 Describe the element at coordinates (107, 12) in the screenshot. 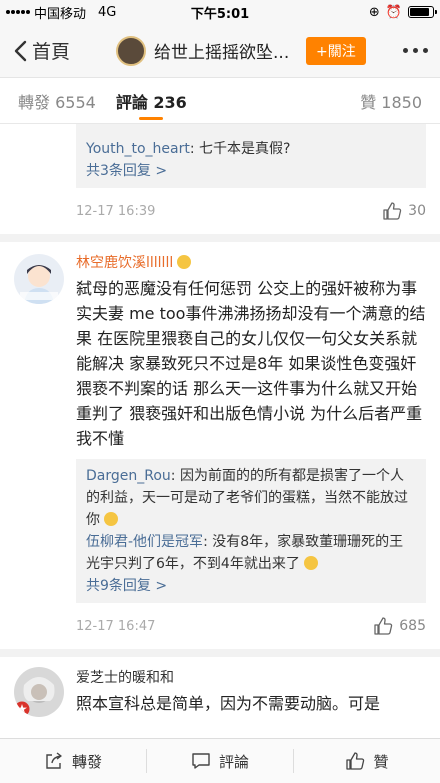

I see `network-label: 4G` at that location.